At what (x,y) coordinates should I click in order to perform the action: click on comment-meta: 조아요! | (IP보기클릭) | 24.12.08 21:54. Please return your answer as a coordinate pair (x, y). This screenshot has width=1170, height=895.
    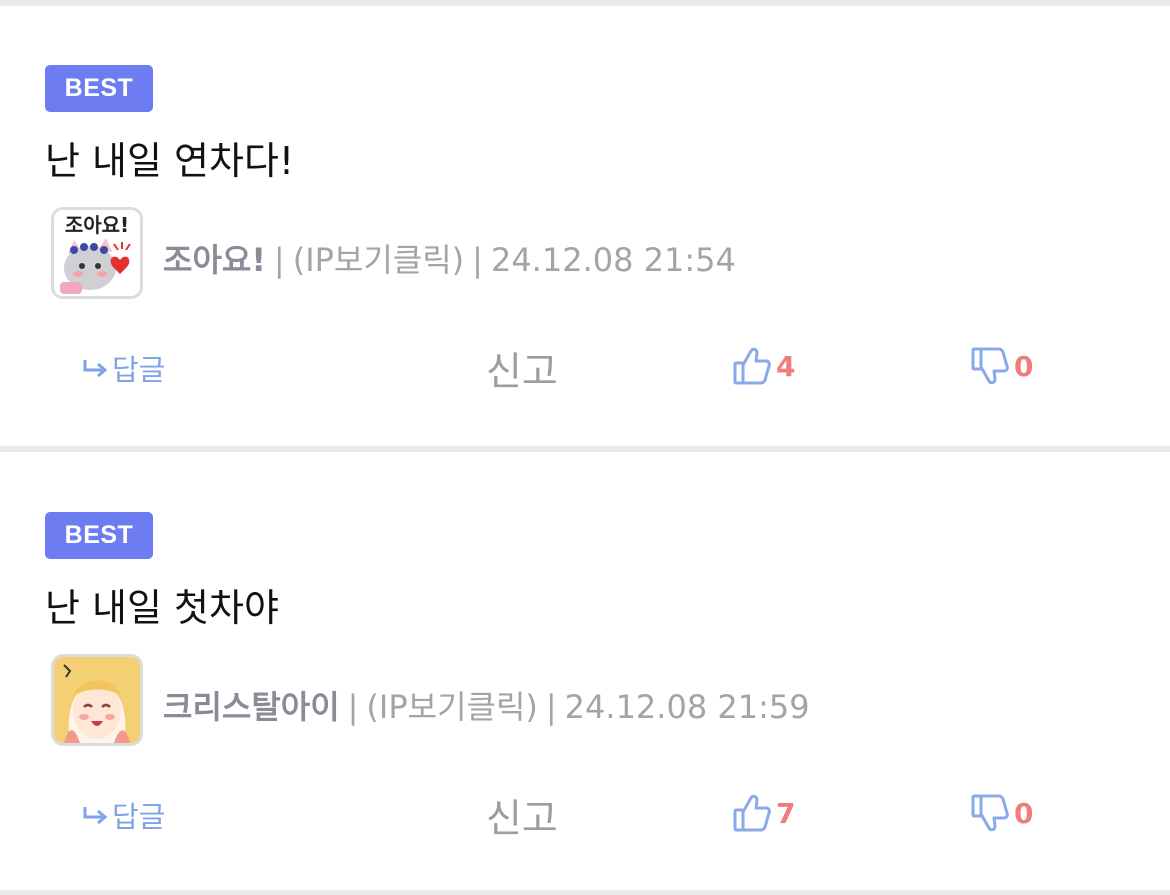
    Looking at the image, I should click on (449, 258).